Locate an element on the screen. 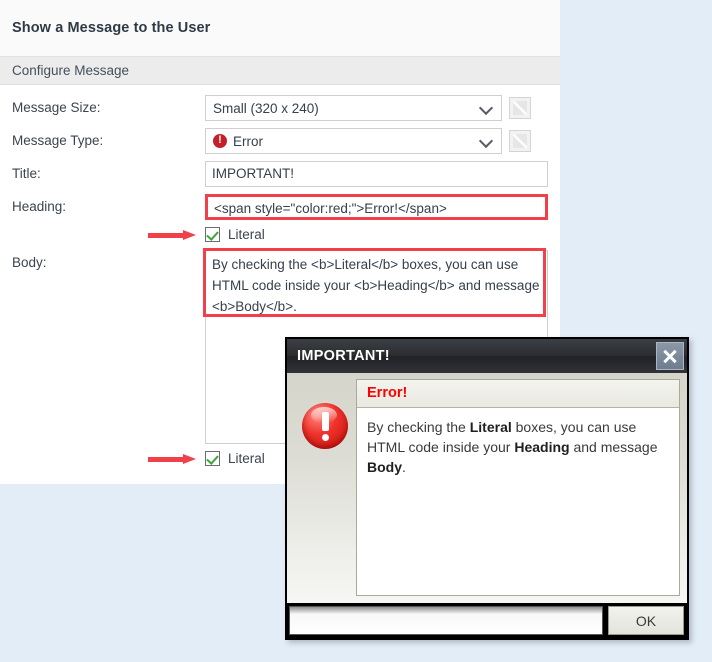 The width and height of the screenshot is (712, 662). message-type-field-wrap: Error is located at coordinates (368, 141).